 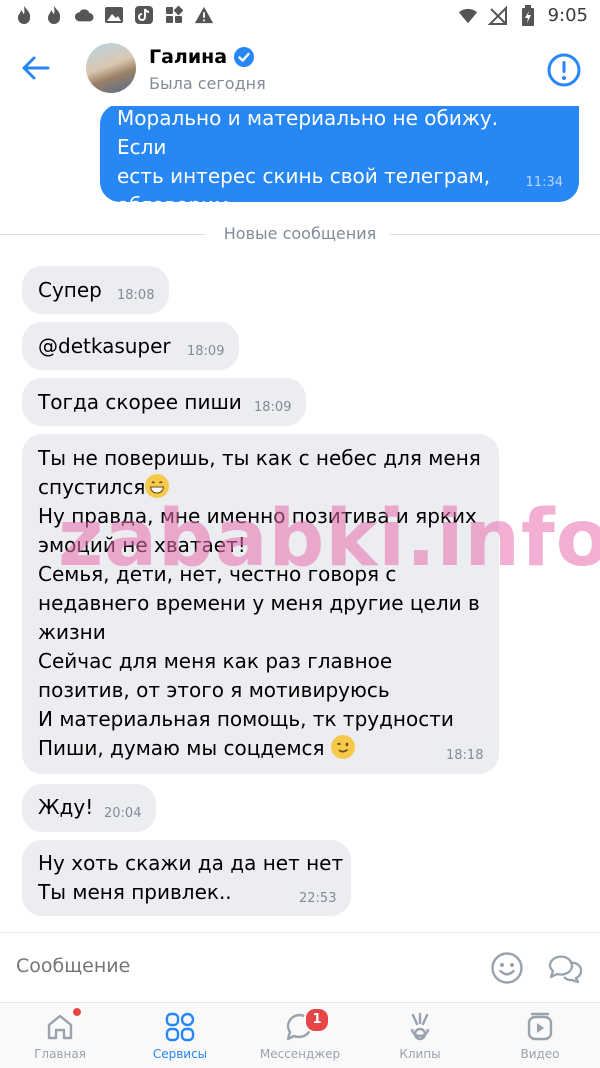 I want to click on tab-services: Сервисы, so click(x=180, y=1035).